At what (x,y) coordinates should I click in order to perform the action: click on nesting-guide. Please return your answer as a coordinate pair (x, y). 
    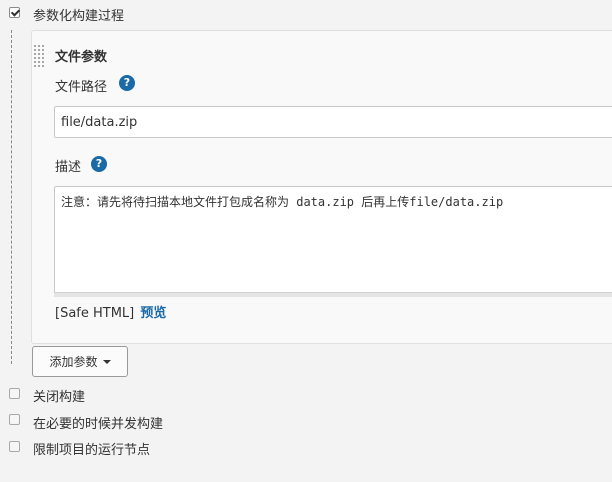
    Looking at the image, I should click on (11, 197).